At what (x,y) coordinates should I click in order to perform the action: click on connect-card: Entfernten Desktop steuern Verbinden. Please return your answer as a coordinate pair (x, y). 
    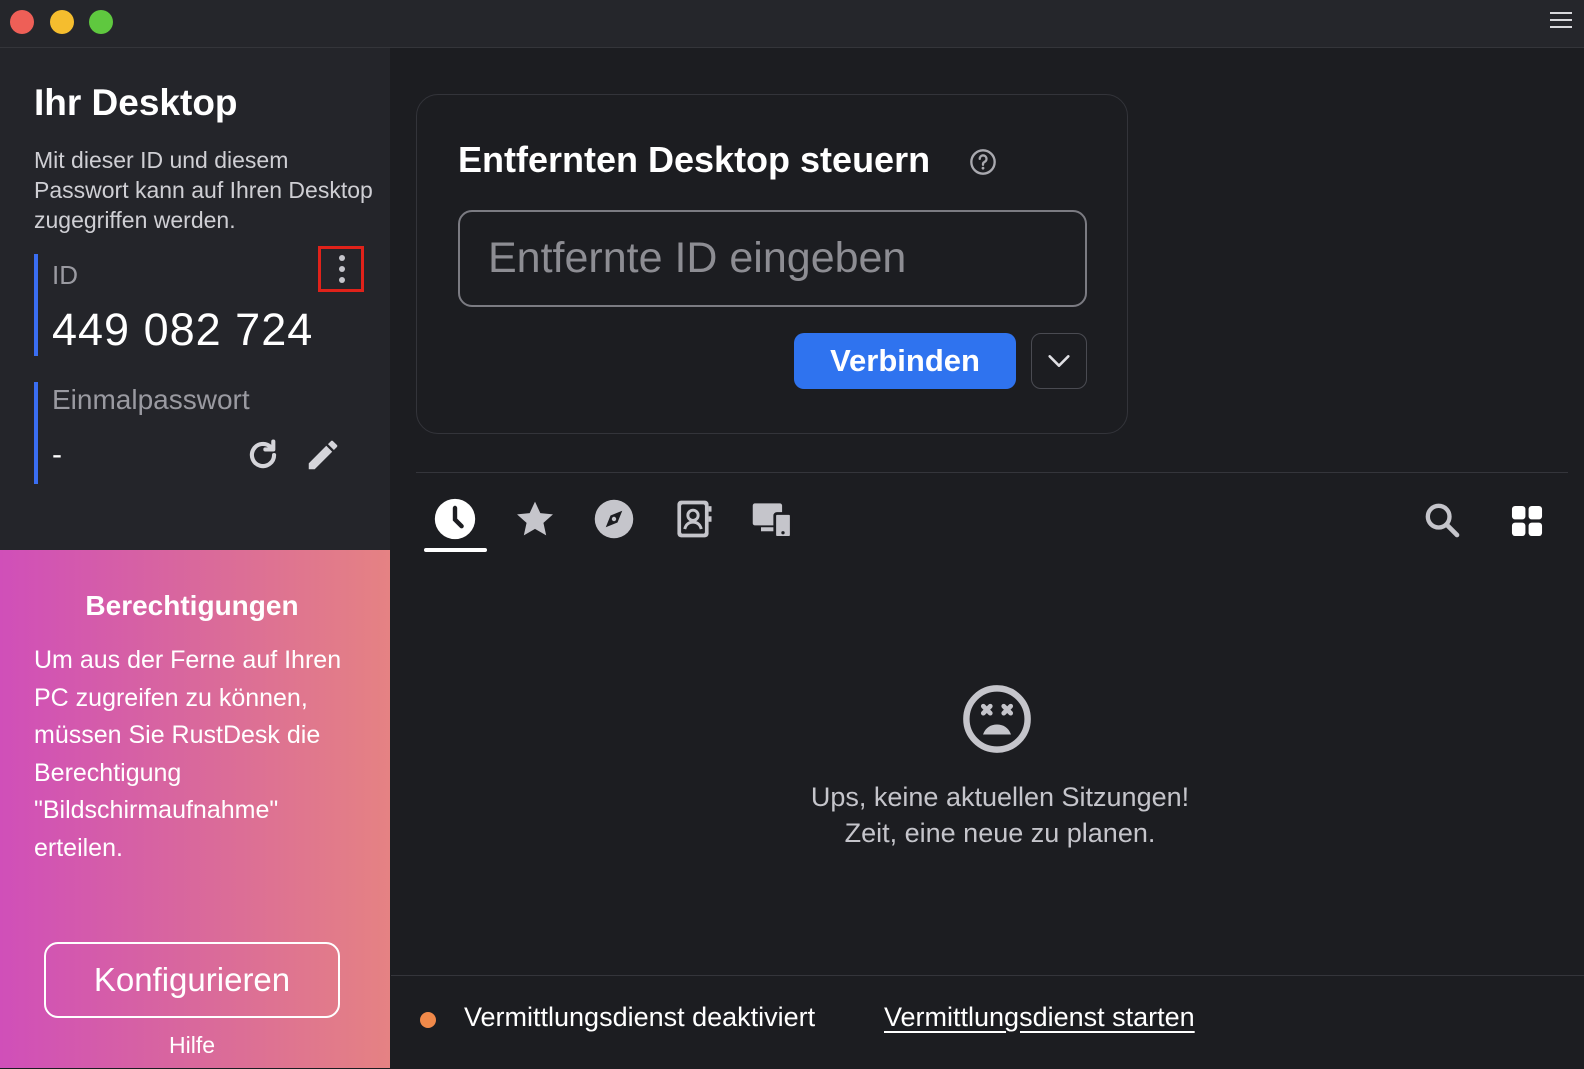
    Looking at the image, I should click on (772, 264).